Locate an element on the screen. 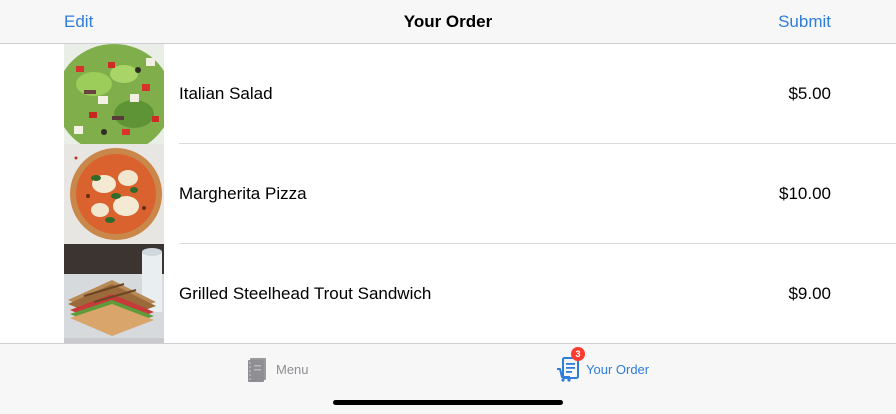 This screenshot has height=414, width=896. item-name: Italian Salad is located at coordinates (226, 93).